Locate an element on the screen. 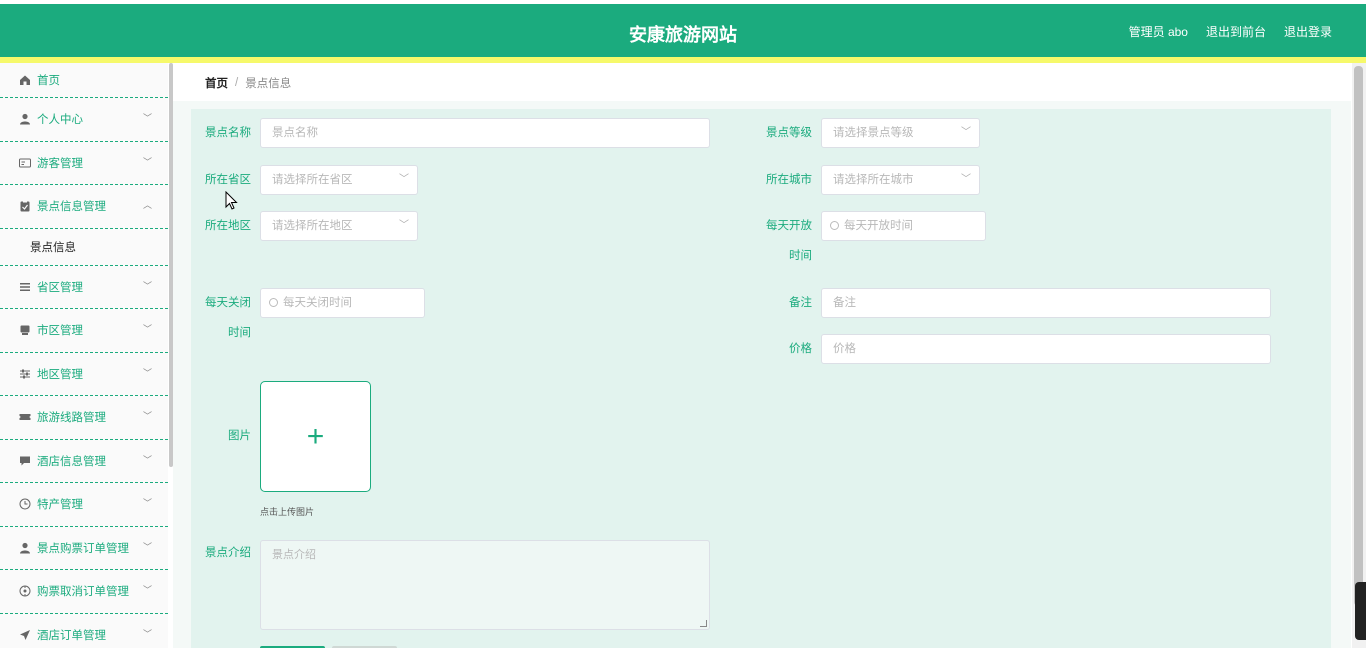 The height and width of the screenshot is (648, 1366). sidebar-item-label: 景点信息管理 is located at coordinates (71, 207).